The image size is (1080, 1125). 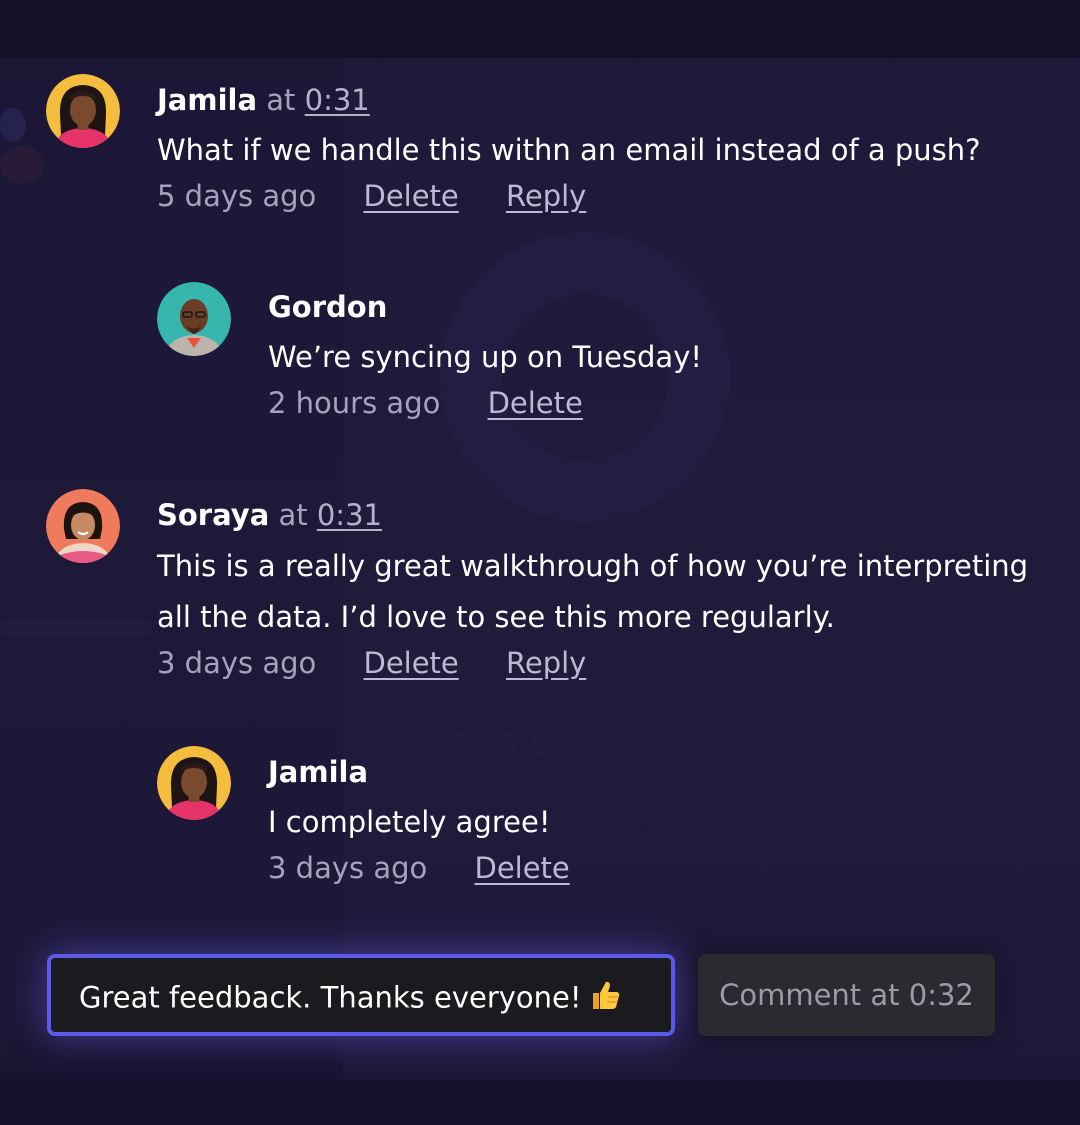 I want to click on comment-input-value: Great feedback. Thanks everyone!, so click(x=330, y=997).